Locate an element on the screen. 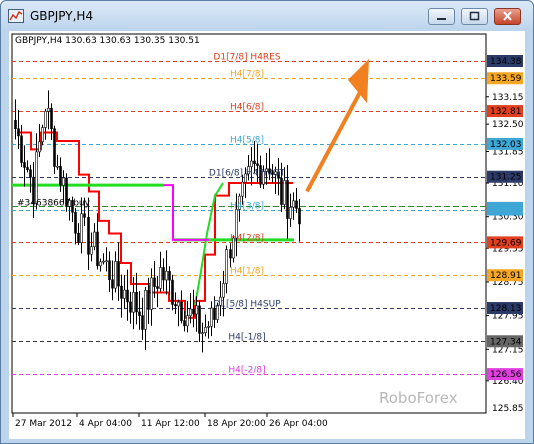 This screenshot has width=534, height=444. price-tag: 131.25 is located at coordinates (505, 176).